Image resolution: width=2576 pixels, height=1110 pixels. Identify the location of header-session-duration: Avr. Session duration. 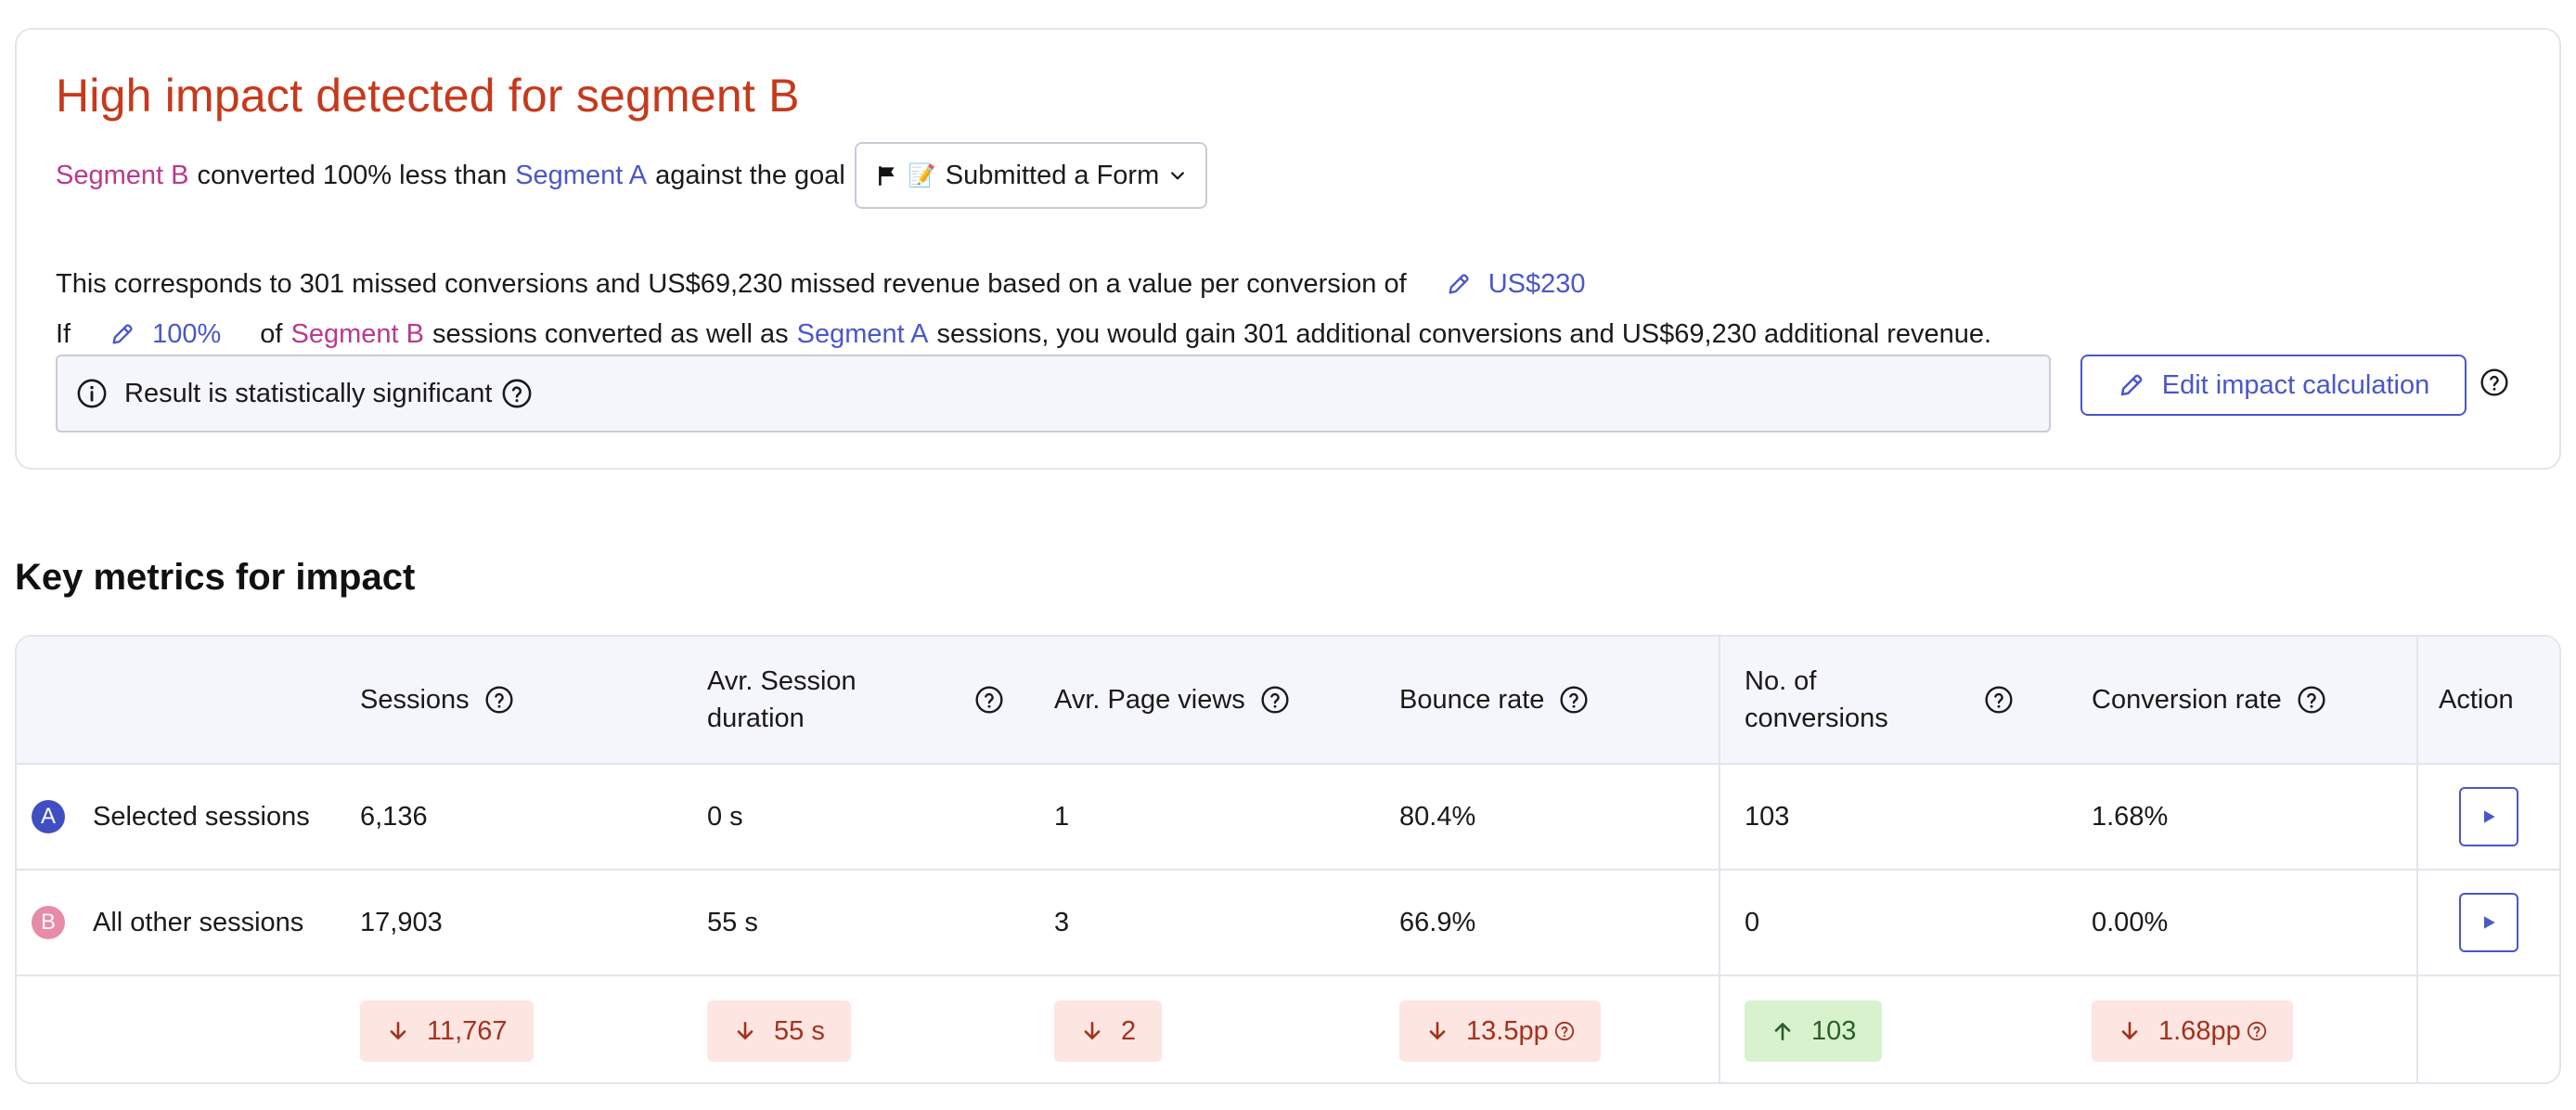
(856, 700).